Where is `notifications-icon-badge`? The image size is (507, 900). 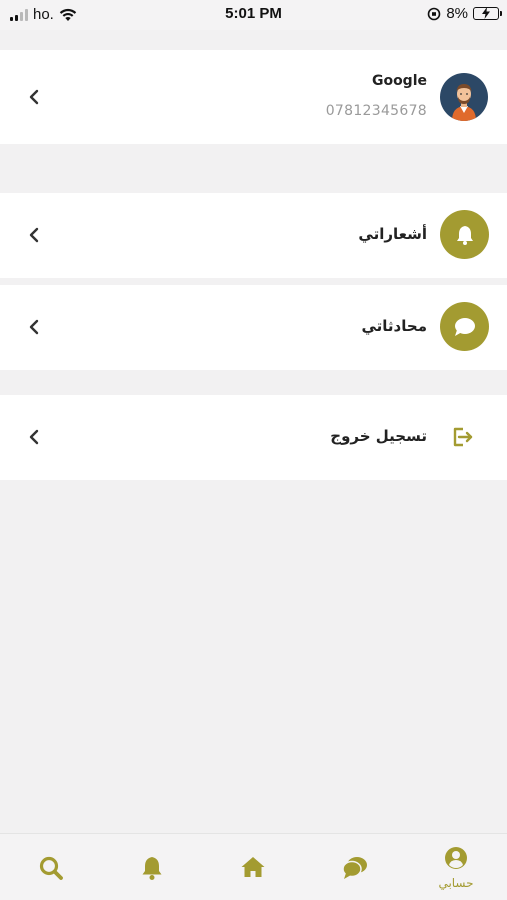 notifications-icon-badge is located at coordinates (464, 234).